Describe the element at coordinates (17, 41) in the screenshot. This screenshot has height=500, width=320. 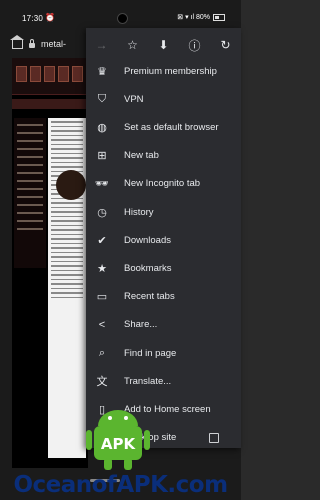
I see `home-icon` at that location.